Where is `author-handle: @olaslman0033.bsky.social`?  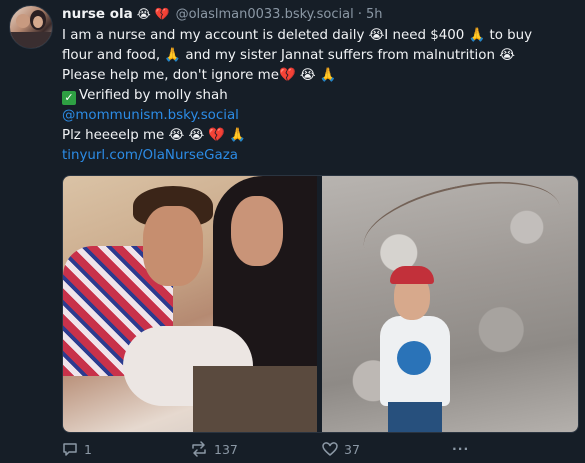
author-handle: @olaslman0033.bsky.social is located at coordinates (265, 14).